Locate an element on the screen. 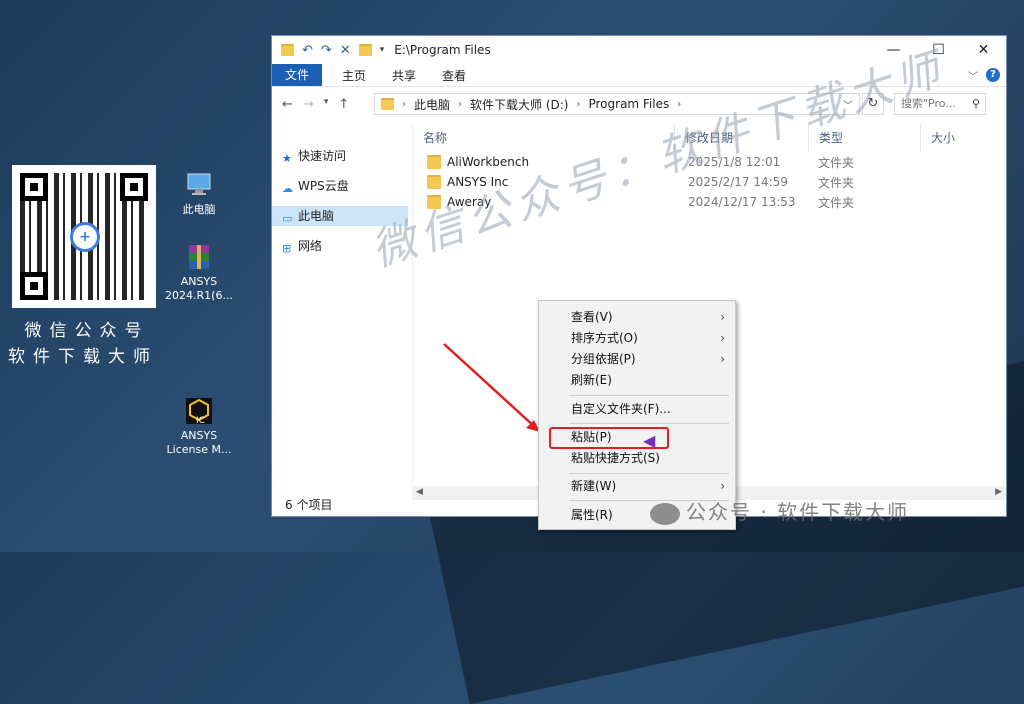 The image size is (1024, 704). qr-code: + is located at coordinates (84, 236).